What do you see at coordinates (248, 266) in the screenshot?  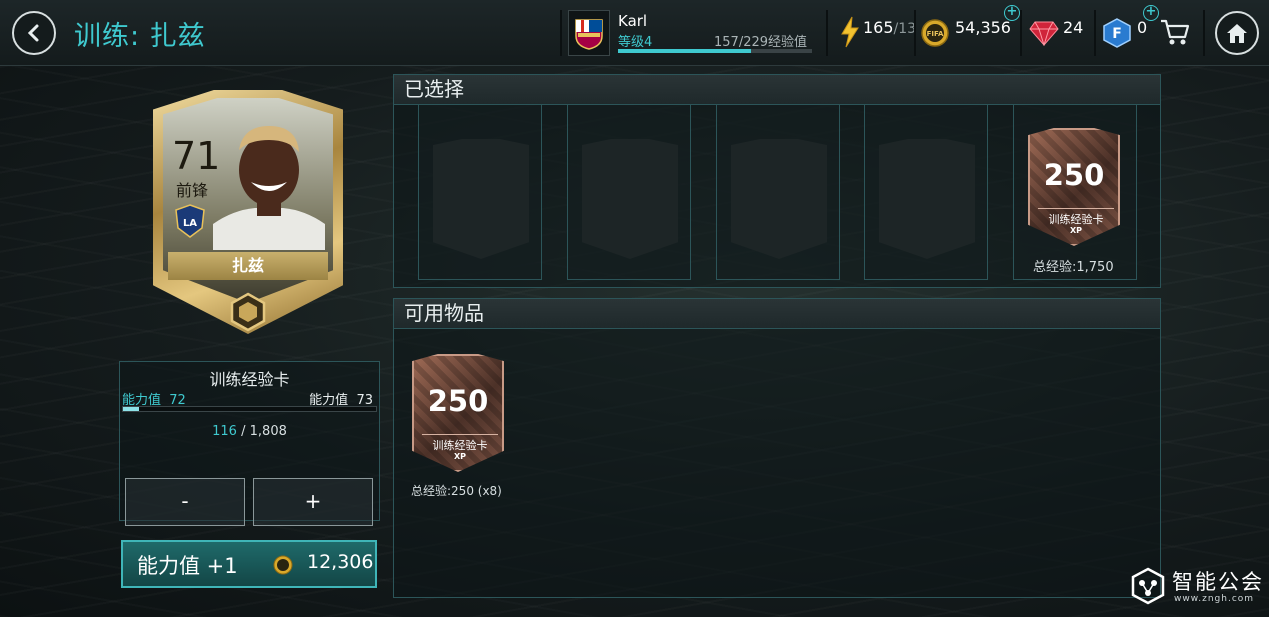 I see `player-name: 扎兹` at bounding box center [248, 266].